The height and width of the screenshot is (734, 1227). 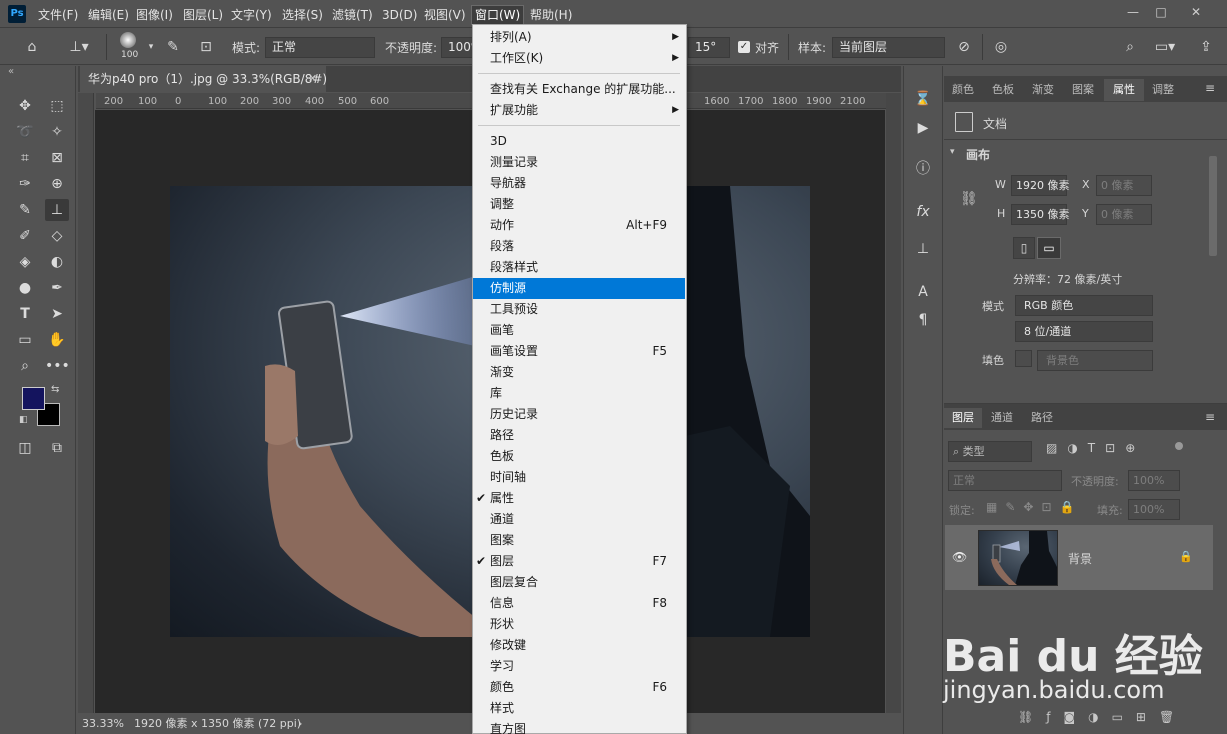 What do you see at coordinates (57, 210) in the screenshot?
I see `clone-stamp-tool-icon: ⊥` at bounding box center [57, 210].